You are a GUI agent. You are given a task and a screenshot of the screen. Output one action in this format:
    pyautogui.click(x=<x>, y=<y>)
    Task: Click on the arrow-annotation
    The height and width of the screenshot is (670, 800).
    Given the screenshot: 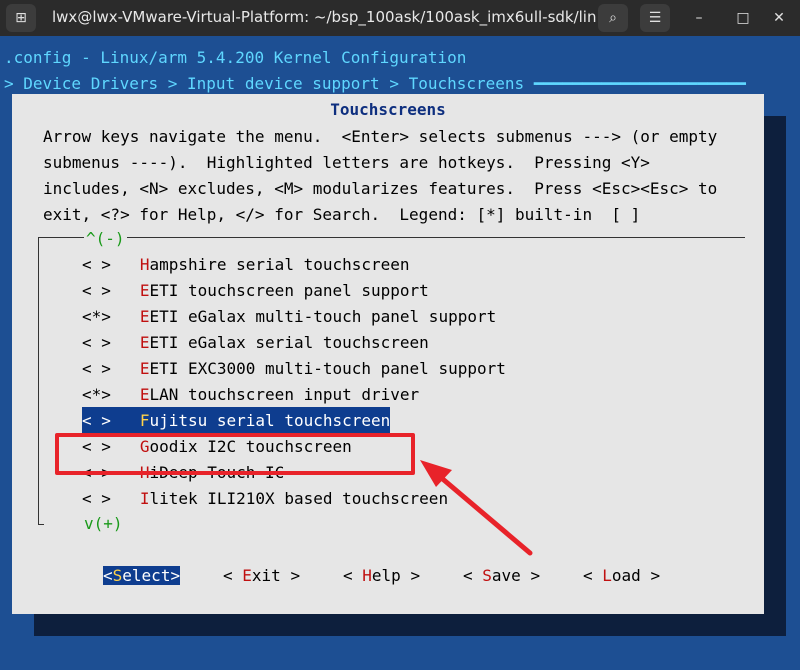 What is the action you would take?
    pyautogui.click(x=476, y=508)
    